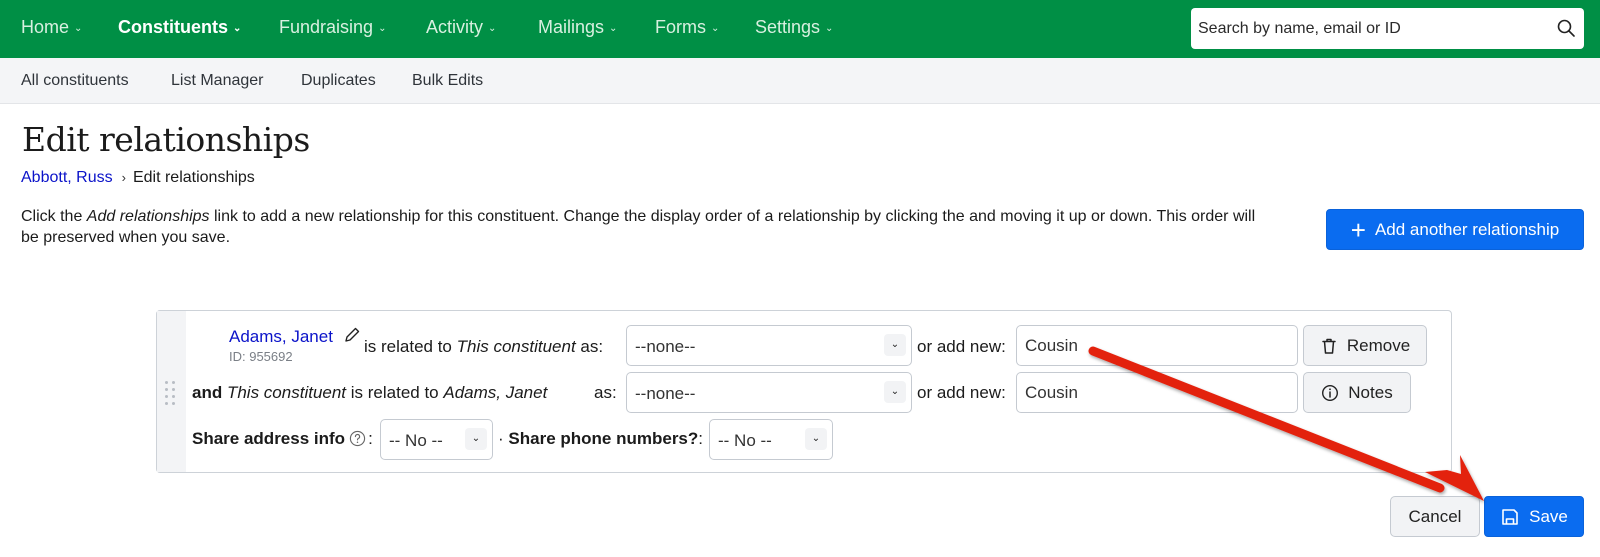 Image resolution: width=1600 pixels, height=557 pixels. I want to click on description-text: Click the, so click(54, 216).